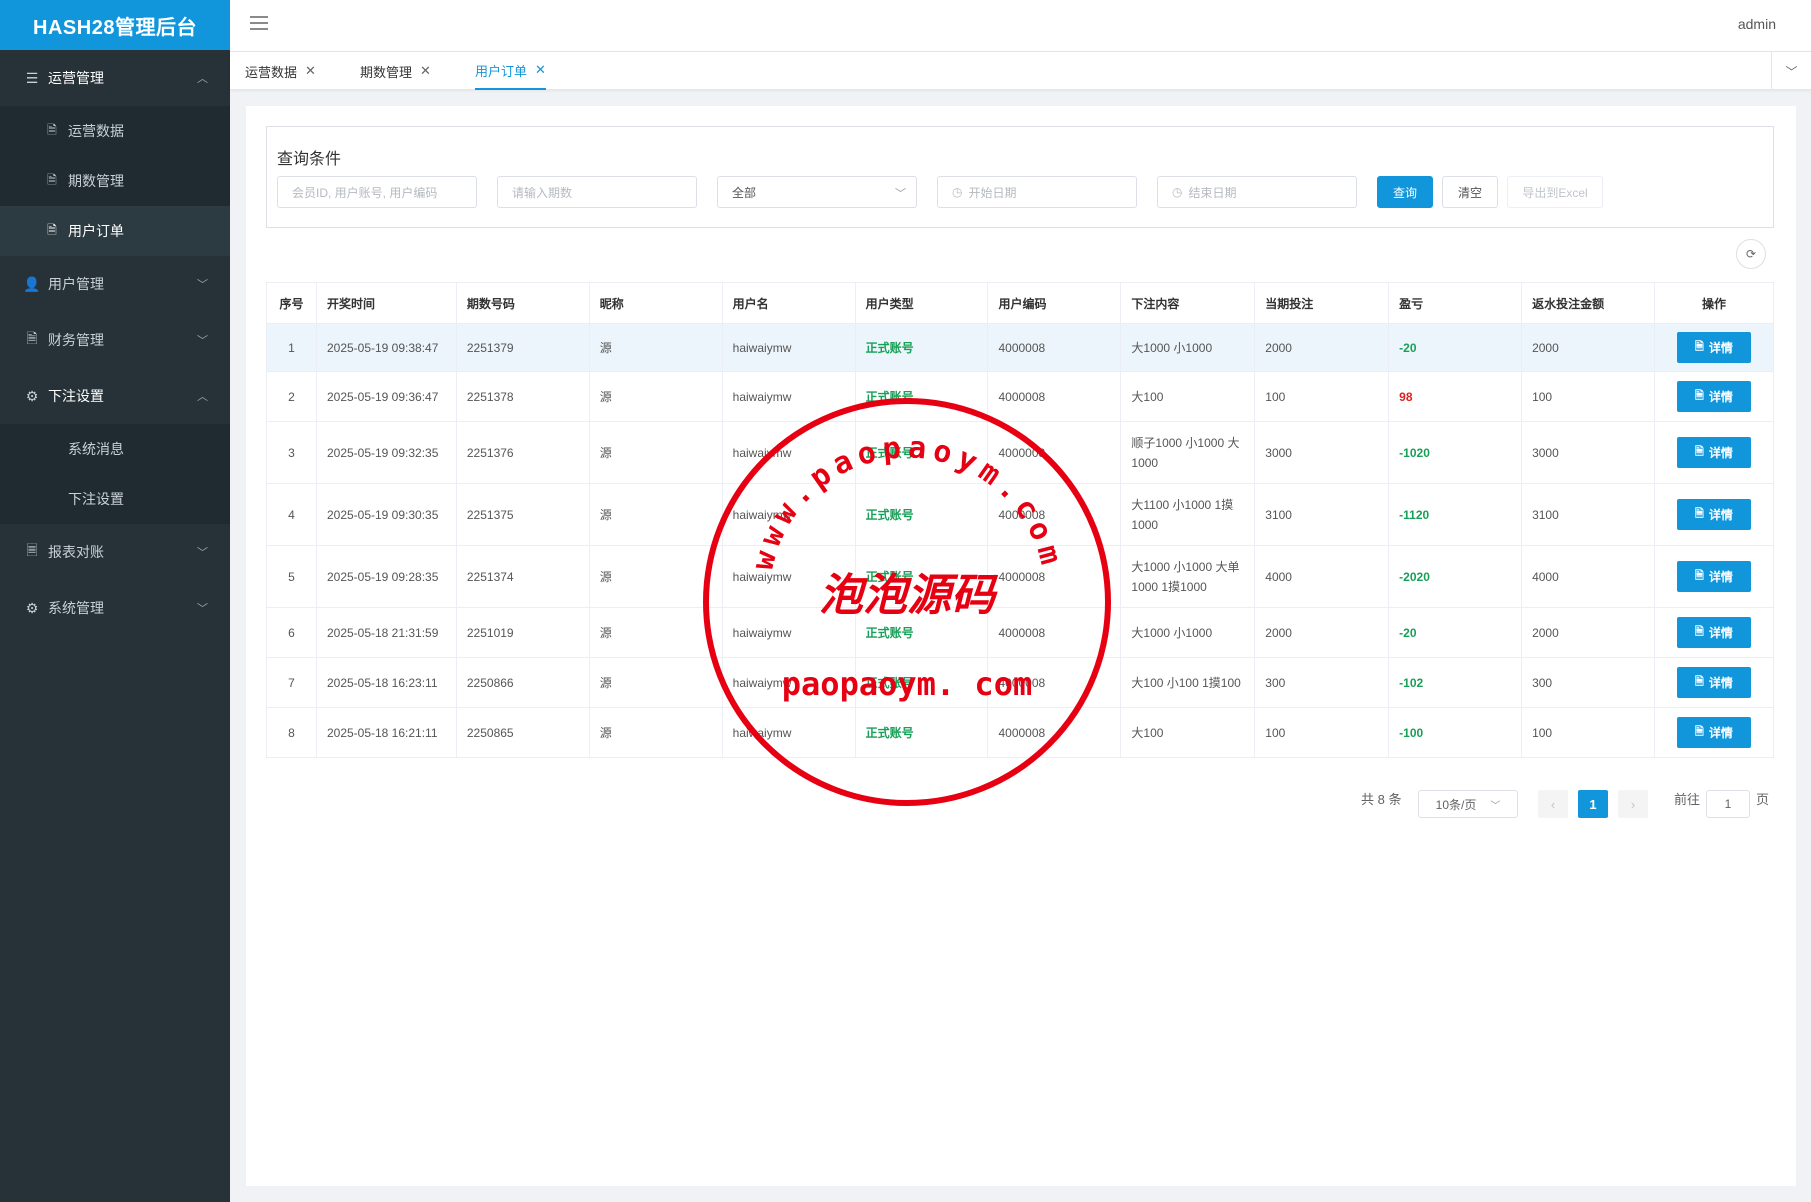 The height and width of the screenshot is (1202, 1811). What do you see at coordinates (1633, 804) in the screenshot?
I see `next-page-button: ›` at bounding box center [1633, 804].